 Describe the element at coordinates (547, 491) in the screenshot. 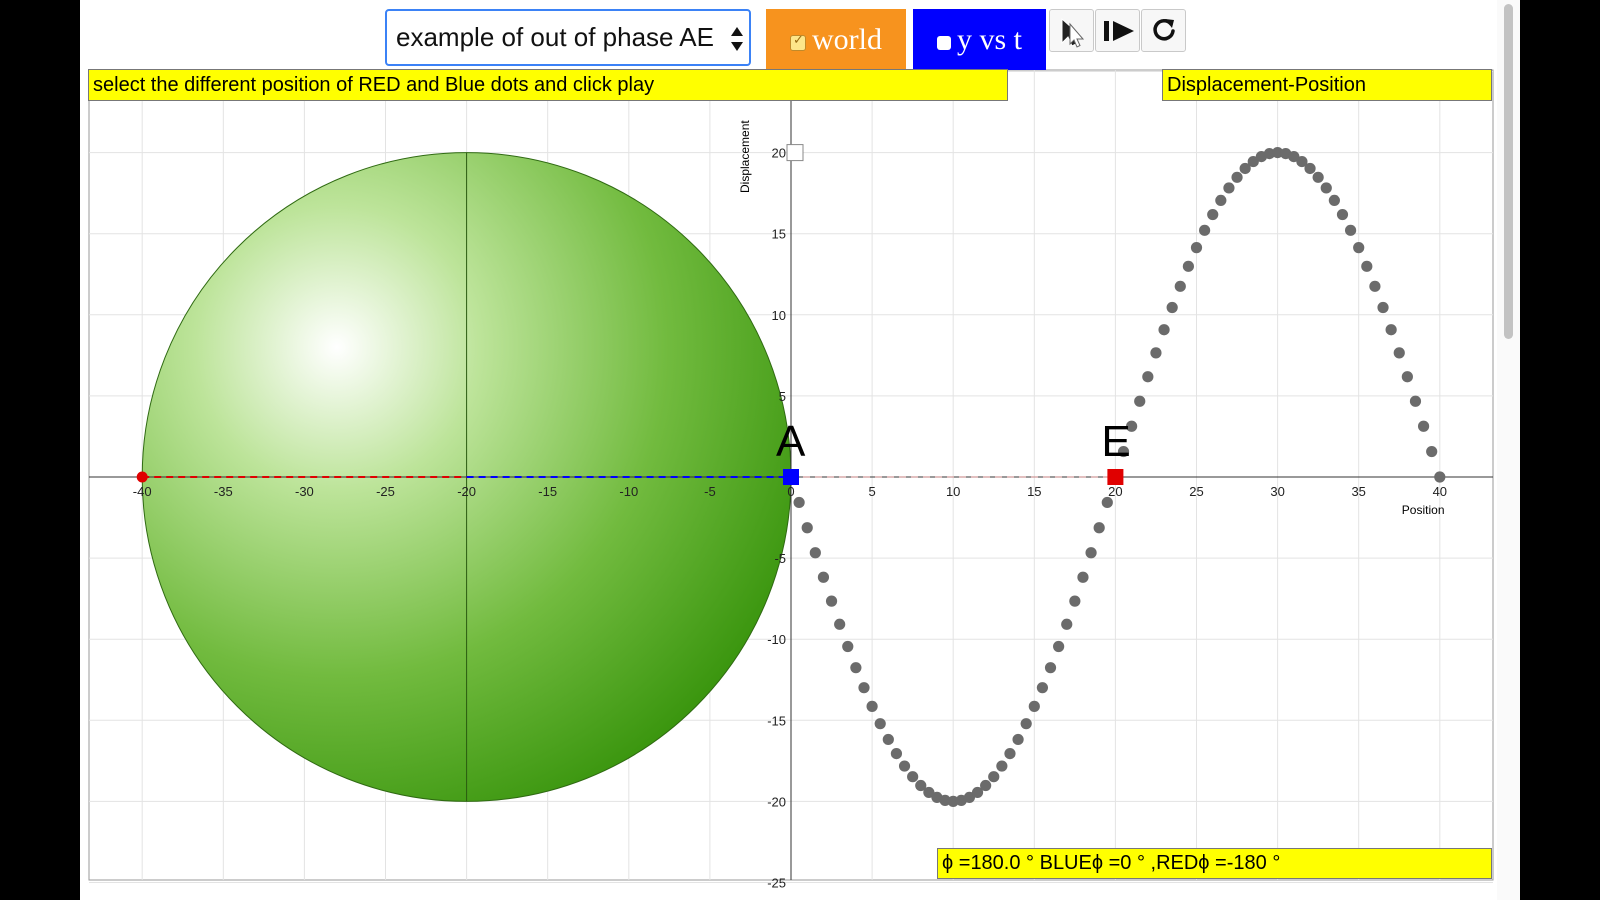

I see `x-tick-label: -15` at that location.